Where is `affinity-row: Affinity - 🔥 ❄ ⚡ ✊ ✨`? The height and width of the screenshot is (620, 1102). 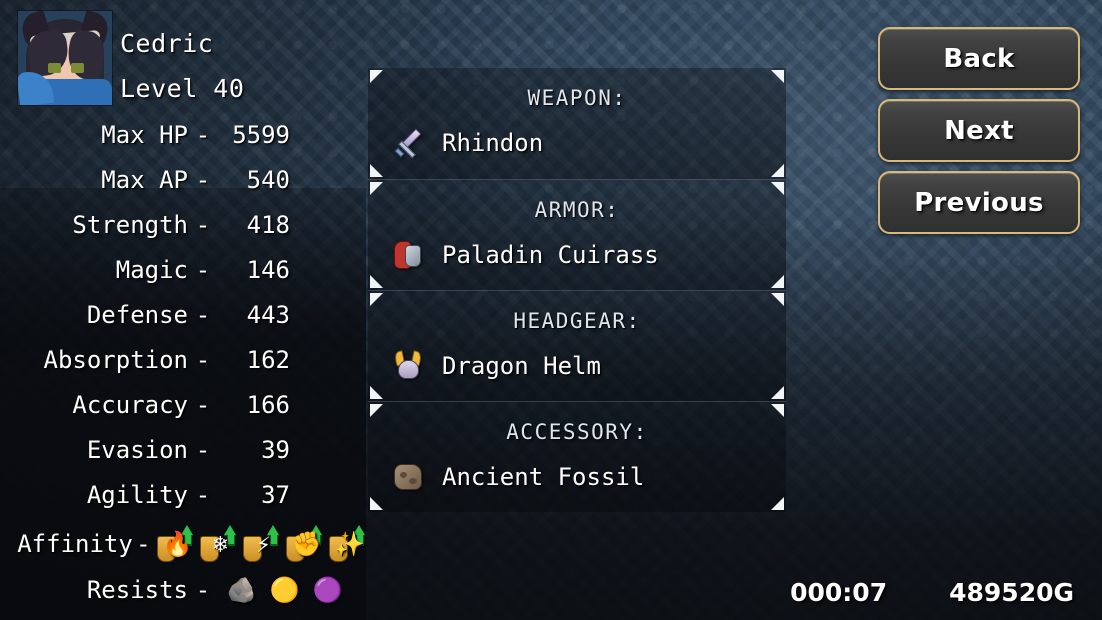
affinity-row: Affinity - 🔥 ❄ ⚡ ✊ ✨ is located at coordinates (183, 544).